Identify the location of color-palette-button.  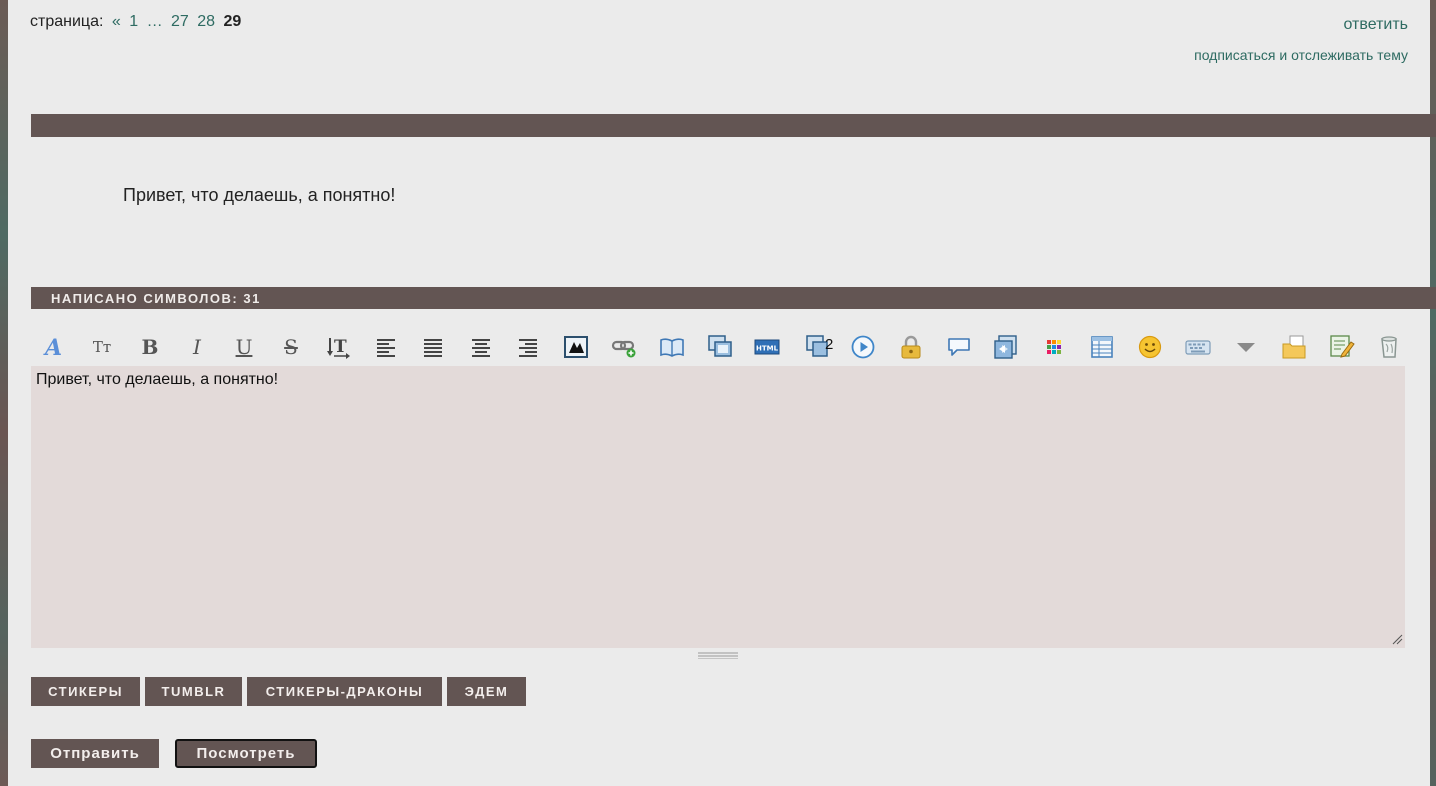
(1054, 347).